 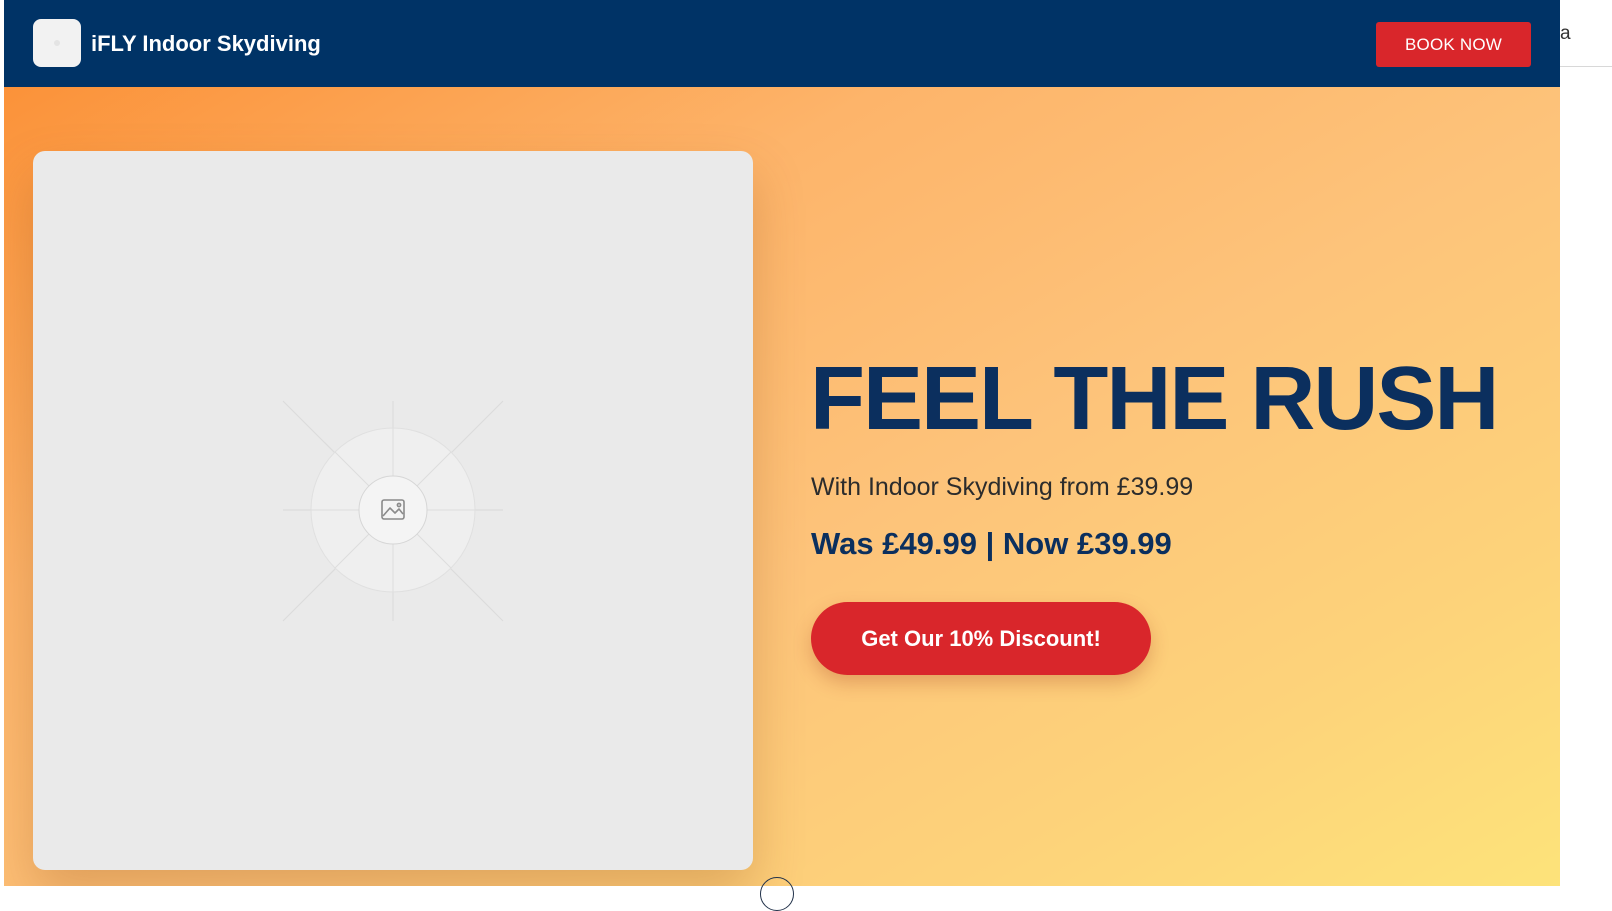 I want to click on image-placeholder-icon, so click(x=393, y=511).